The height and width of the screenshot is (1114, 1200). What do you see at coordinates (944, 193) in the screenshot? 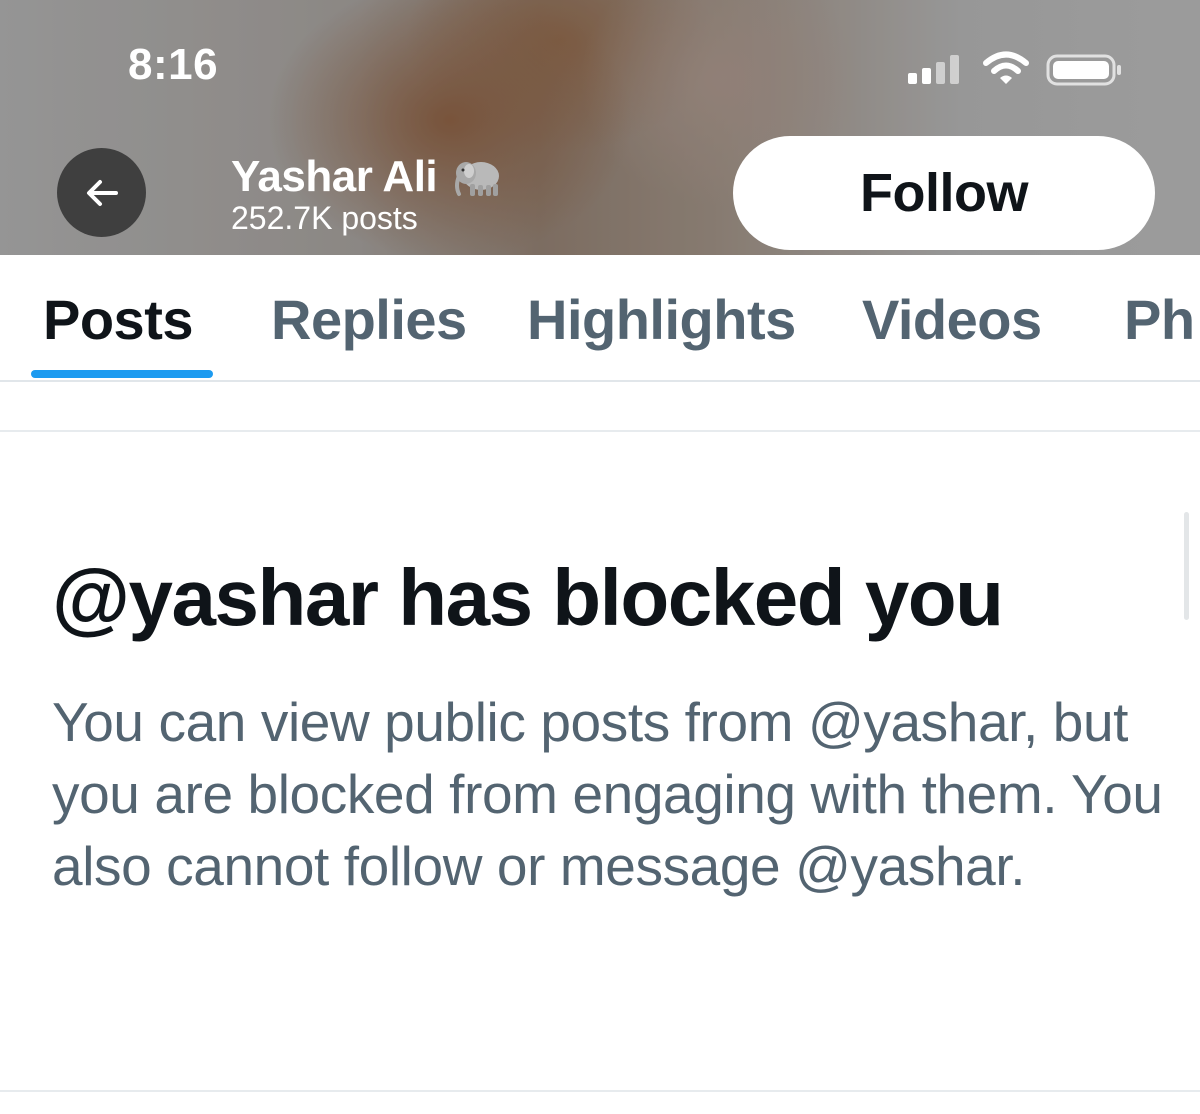
I see `follow-button: Follow` at bounding box center [944, 193].